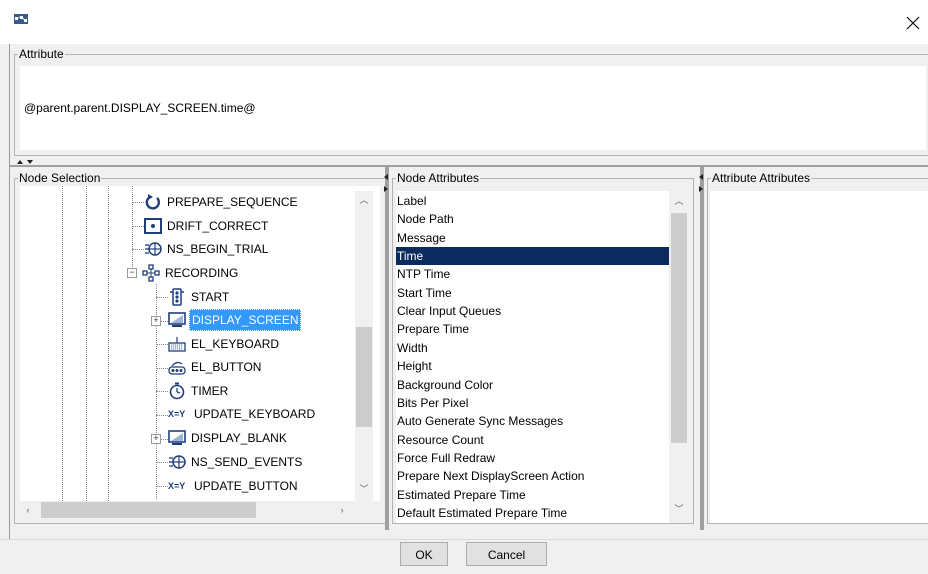 Image resolution: width=928 pixels, height=574 pixels. Describe the element at coordinates (235, 344) in the screenshot. I see `tree-item-label: EL_KEYBOARD` at that location.